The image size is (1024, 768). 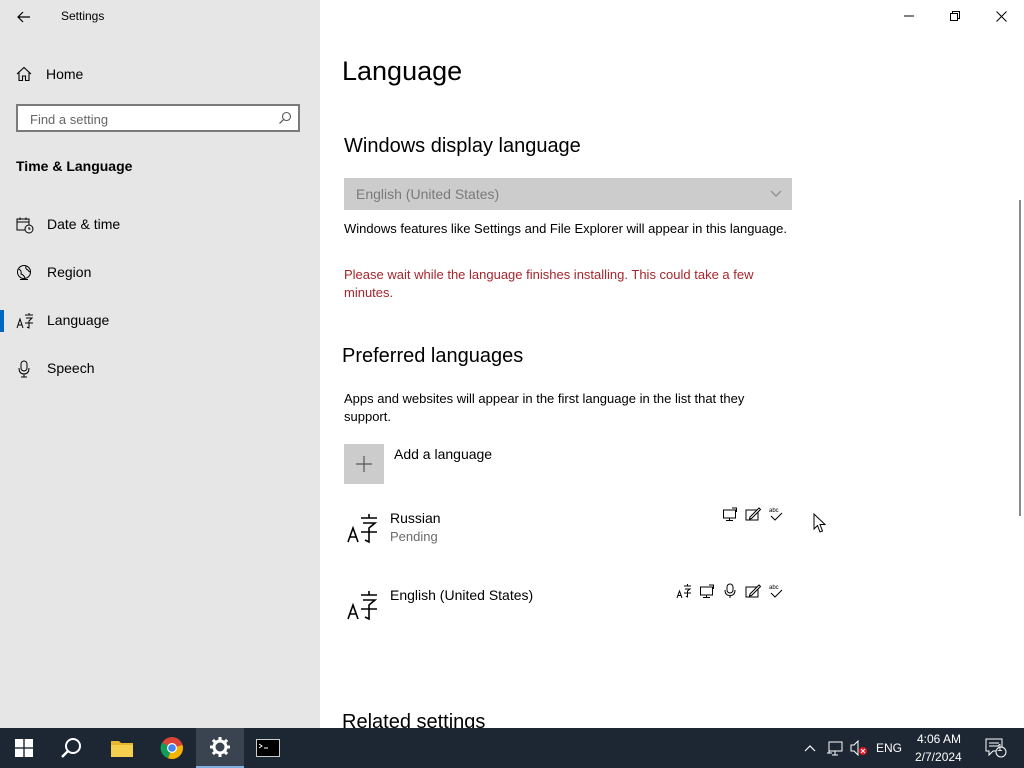 What do you see at coordinates (160, 368) in the screenshot?
I see `sidebar-item-speech: Speech` at bounding box center [160, 368].